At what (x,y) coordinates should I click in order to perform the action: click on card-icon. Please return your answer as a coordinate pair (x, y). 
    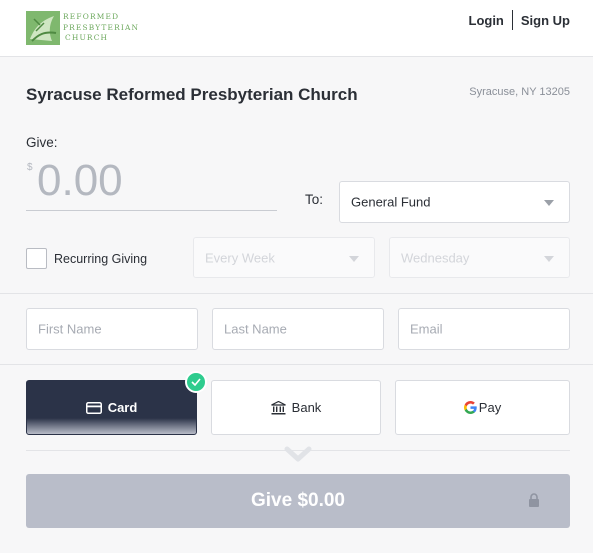
    Looking at the image, I should click on (93, 407).